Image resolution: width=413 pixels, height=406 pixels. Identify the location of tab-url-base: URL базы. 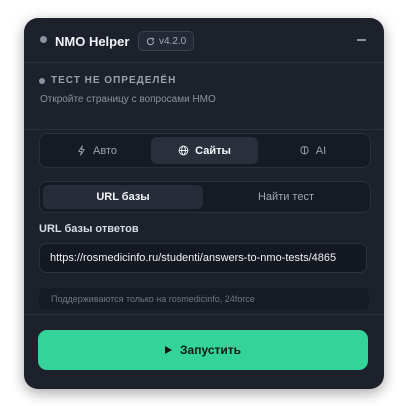
(123, 197).